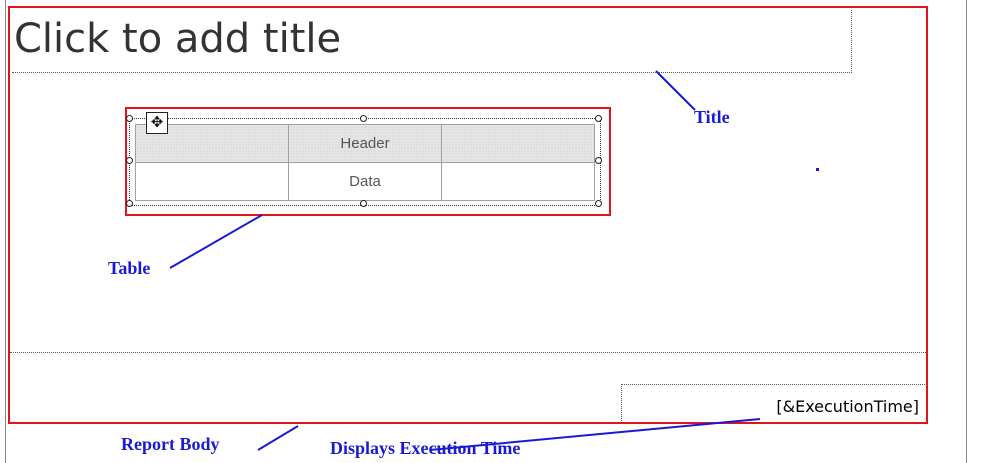  Describe the element at coordinates (129, 268) in the screenshot. I see `callout-table: Table` at that location.